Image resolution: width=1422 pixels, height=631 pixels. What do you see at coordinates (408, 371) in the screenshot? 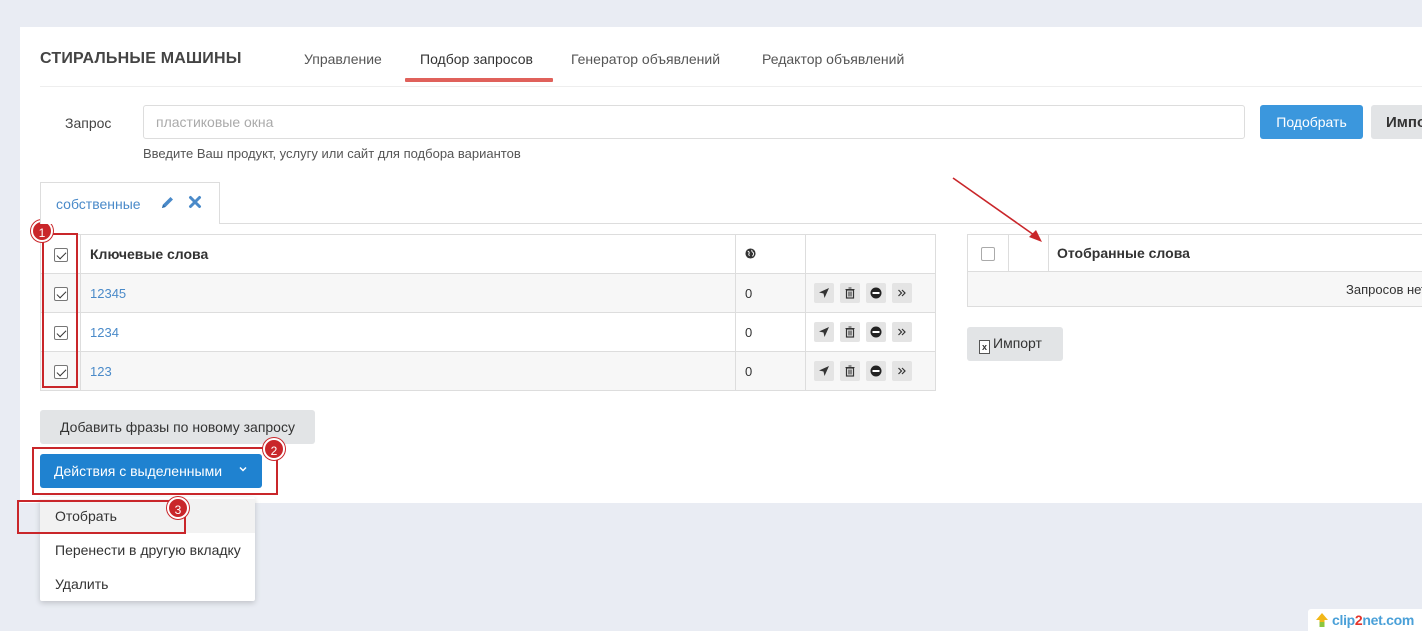
I see `keyword-link: 123` at bounding box center [408, 371].